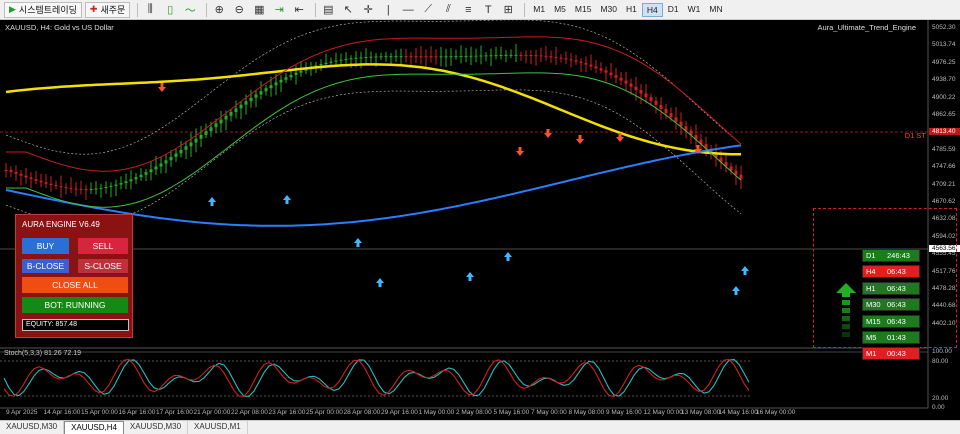  Describe the element at coordinates (408, 10) in the screenshot. I see `horizontal-line-icon: —` at that location.